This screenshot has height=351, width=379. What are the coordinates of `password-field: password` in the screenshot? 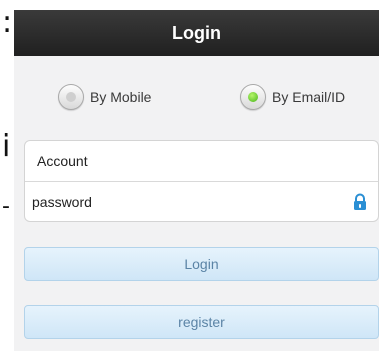 It's located at (201, 202).